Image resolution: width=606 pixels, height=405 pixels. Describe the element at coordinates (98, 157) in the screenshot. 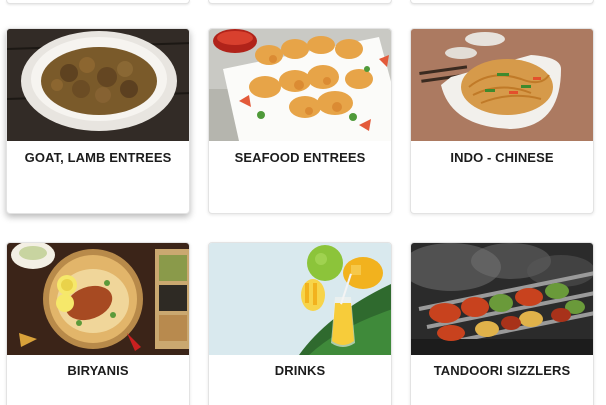

I see `menu-card-label: GOAT, LAMB ENTREES` at that location.